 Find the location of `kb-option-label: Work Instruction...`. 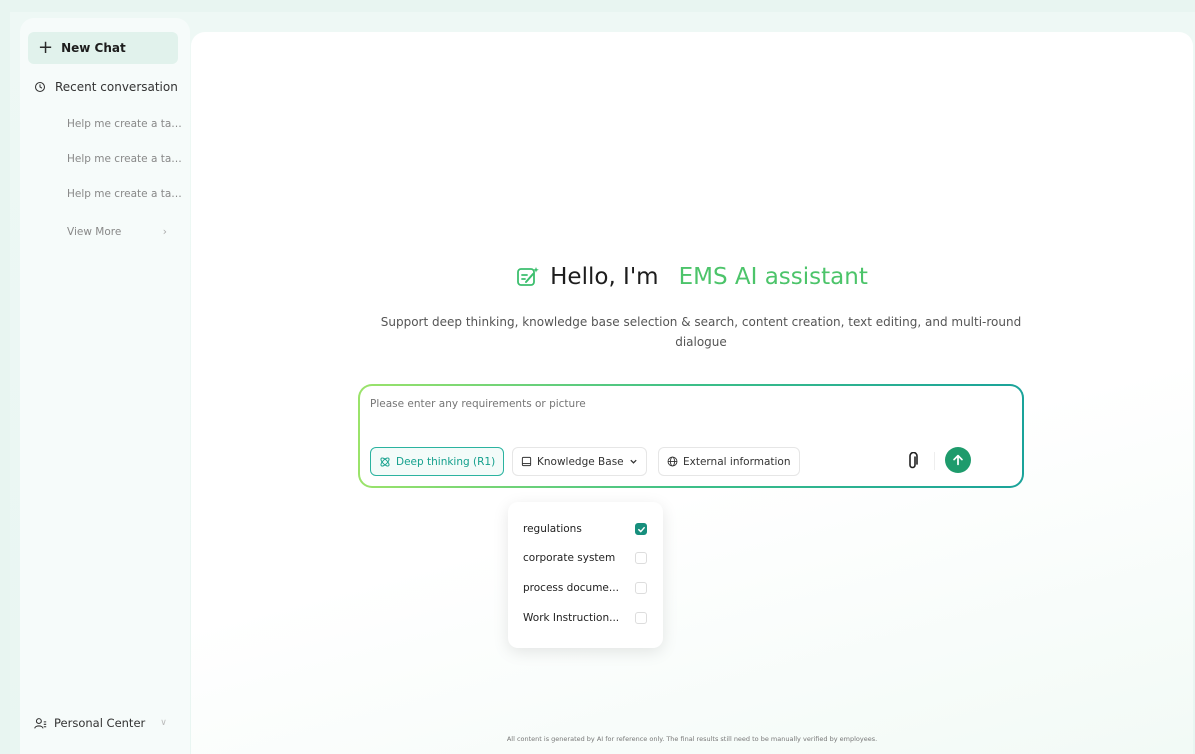

kb-option-label: Work Instruction... is located at coordinates (571, 618).